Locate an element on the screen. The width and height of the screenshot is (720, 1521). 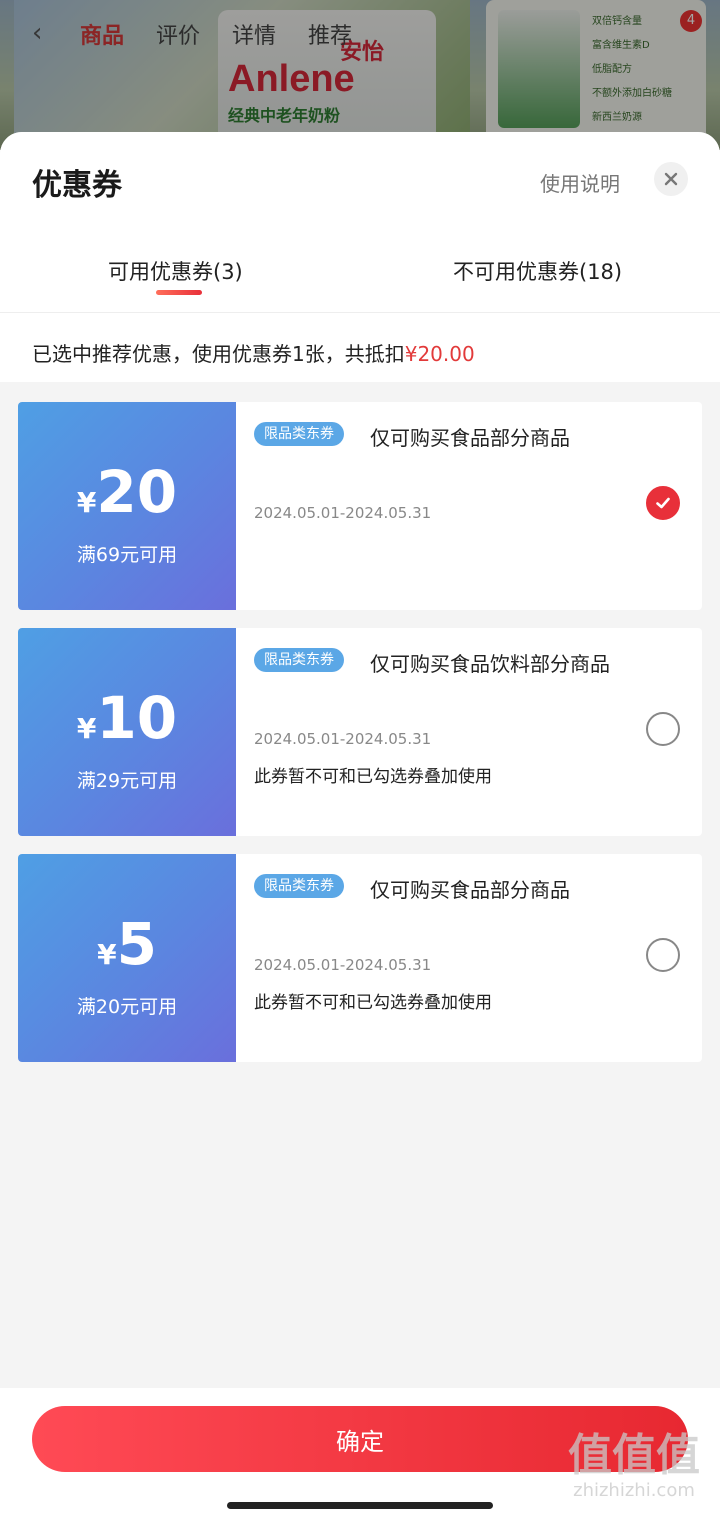
coupon-value-panel: ¥10 满29元可用 is located at coordinates (127, 732).